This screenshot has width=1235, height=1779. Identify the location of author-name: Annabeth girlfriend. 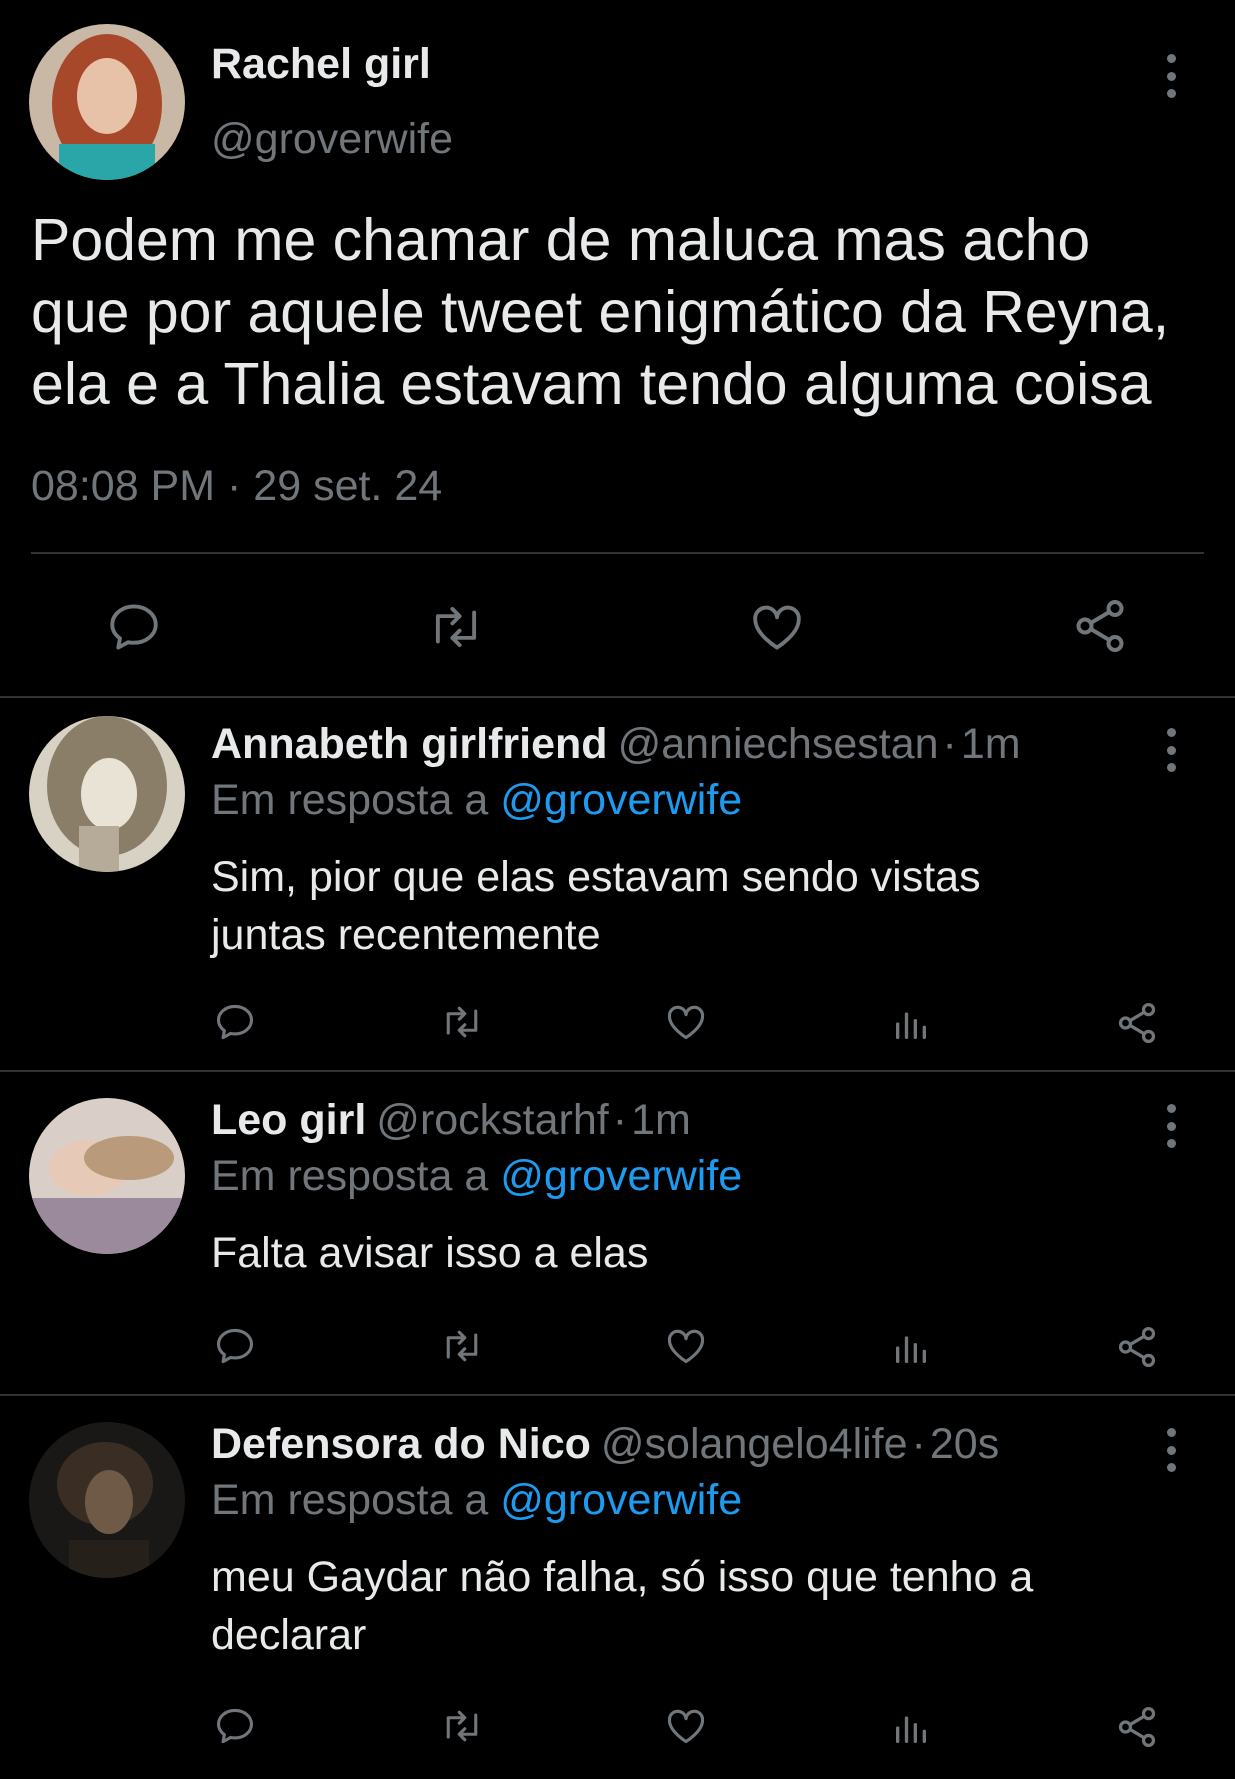
(409, 744).